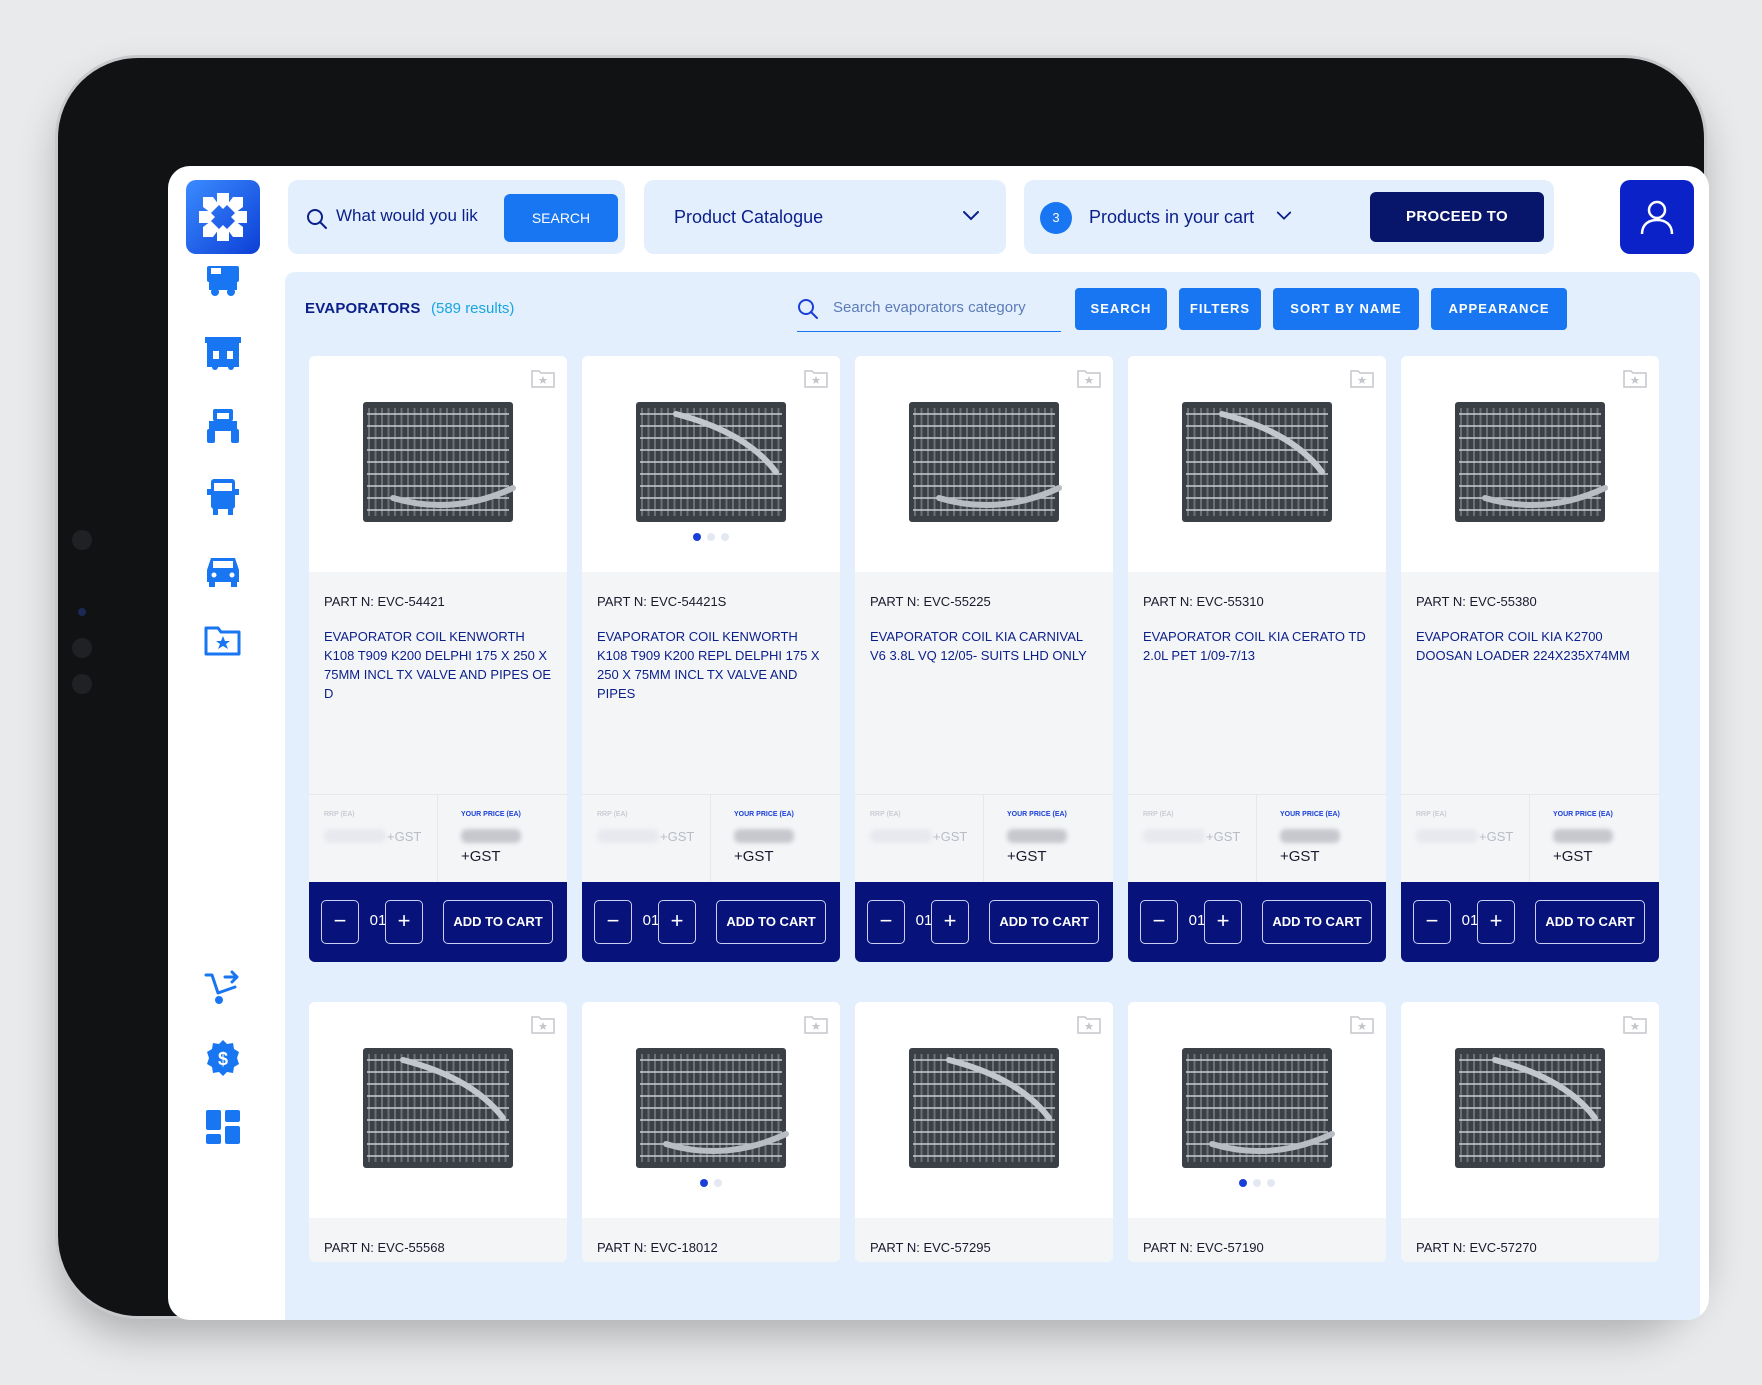 This screenshot has height=1385, width=1762. I want to click on brand-logo, so click(223, 217).